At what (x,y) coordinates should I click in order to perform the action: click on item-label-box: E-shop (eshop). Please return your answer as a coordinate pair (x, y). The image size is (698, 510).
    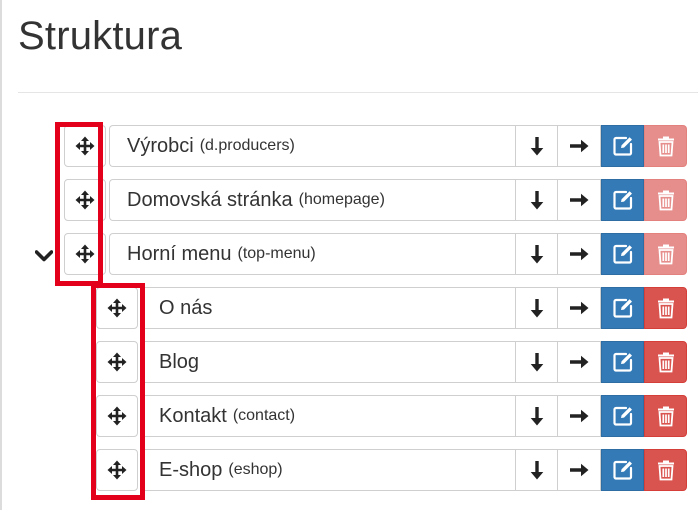
    Looking at the image, I should click on (328, 470).